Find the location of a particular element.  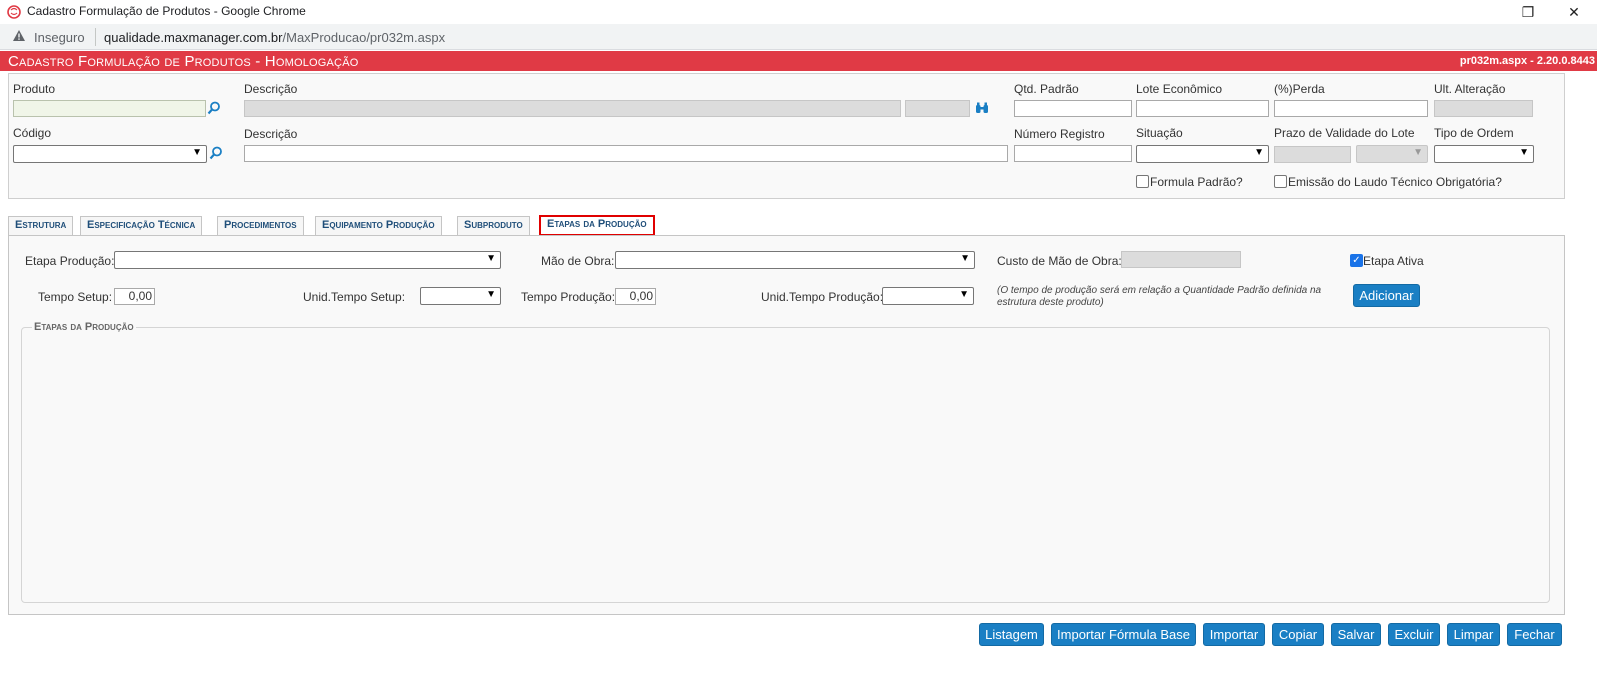

tempo-setup-label: Tempo Setup: is located at coordinates (75, 297).